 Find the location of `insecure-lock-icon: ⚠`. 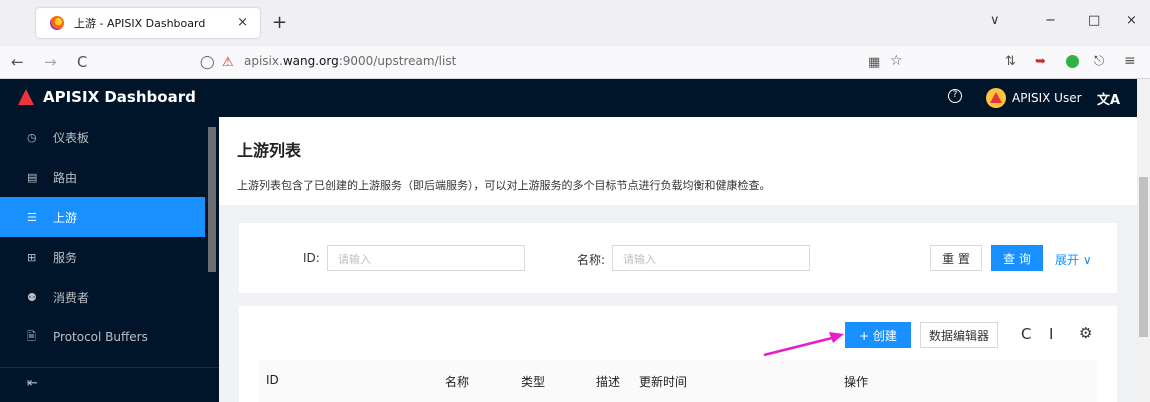

insecure-lock-icon: ⚠ is located at coordinates (228, 62).